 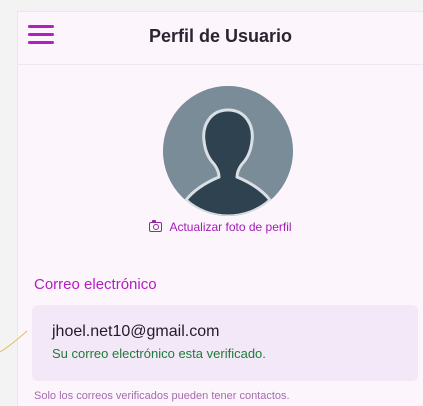 What do you see at coordinates (136, 331) in the screenshot?
I see `email-value: jhoel.net10@gmail.com` at bounding box center [136, 331].